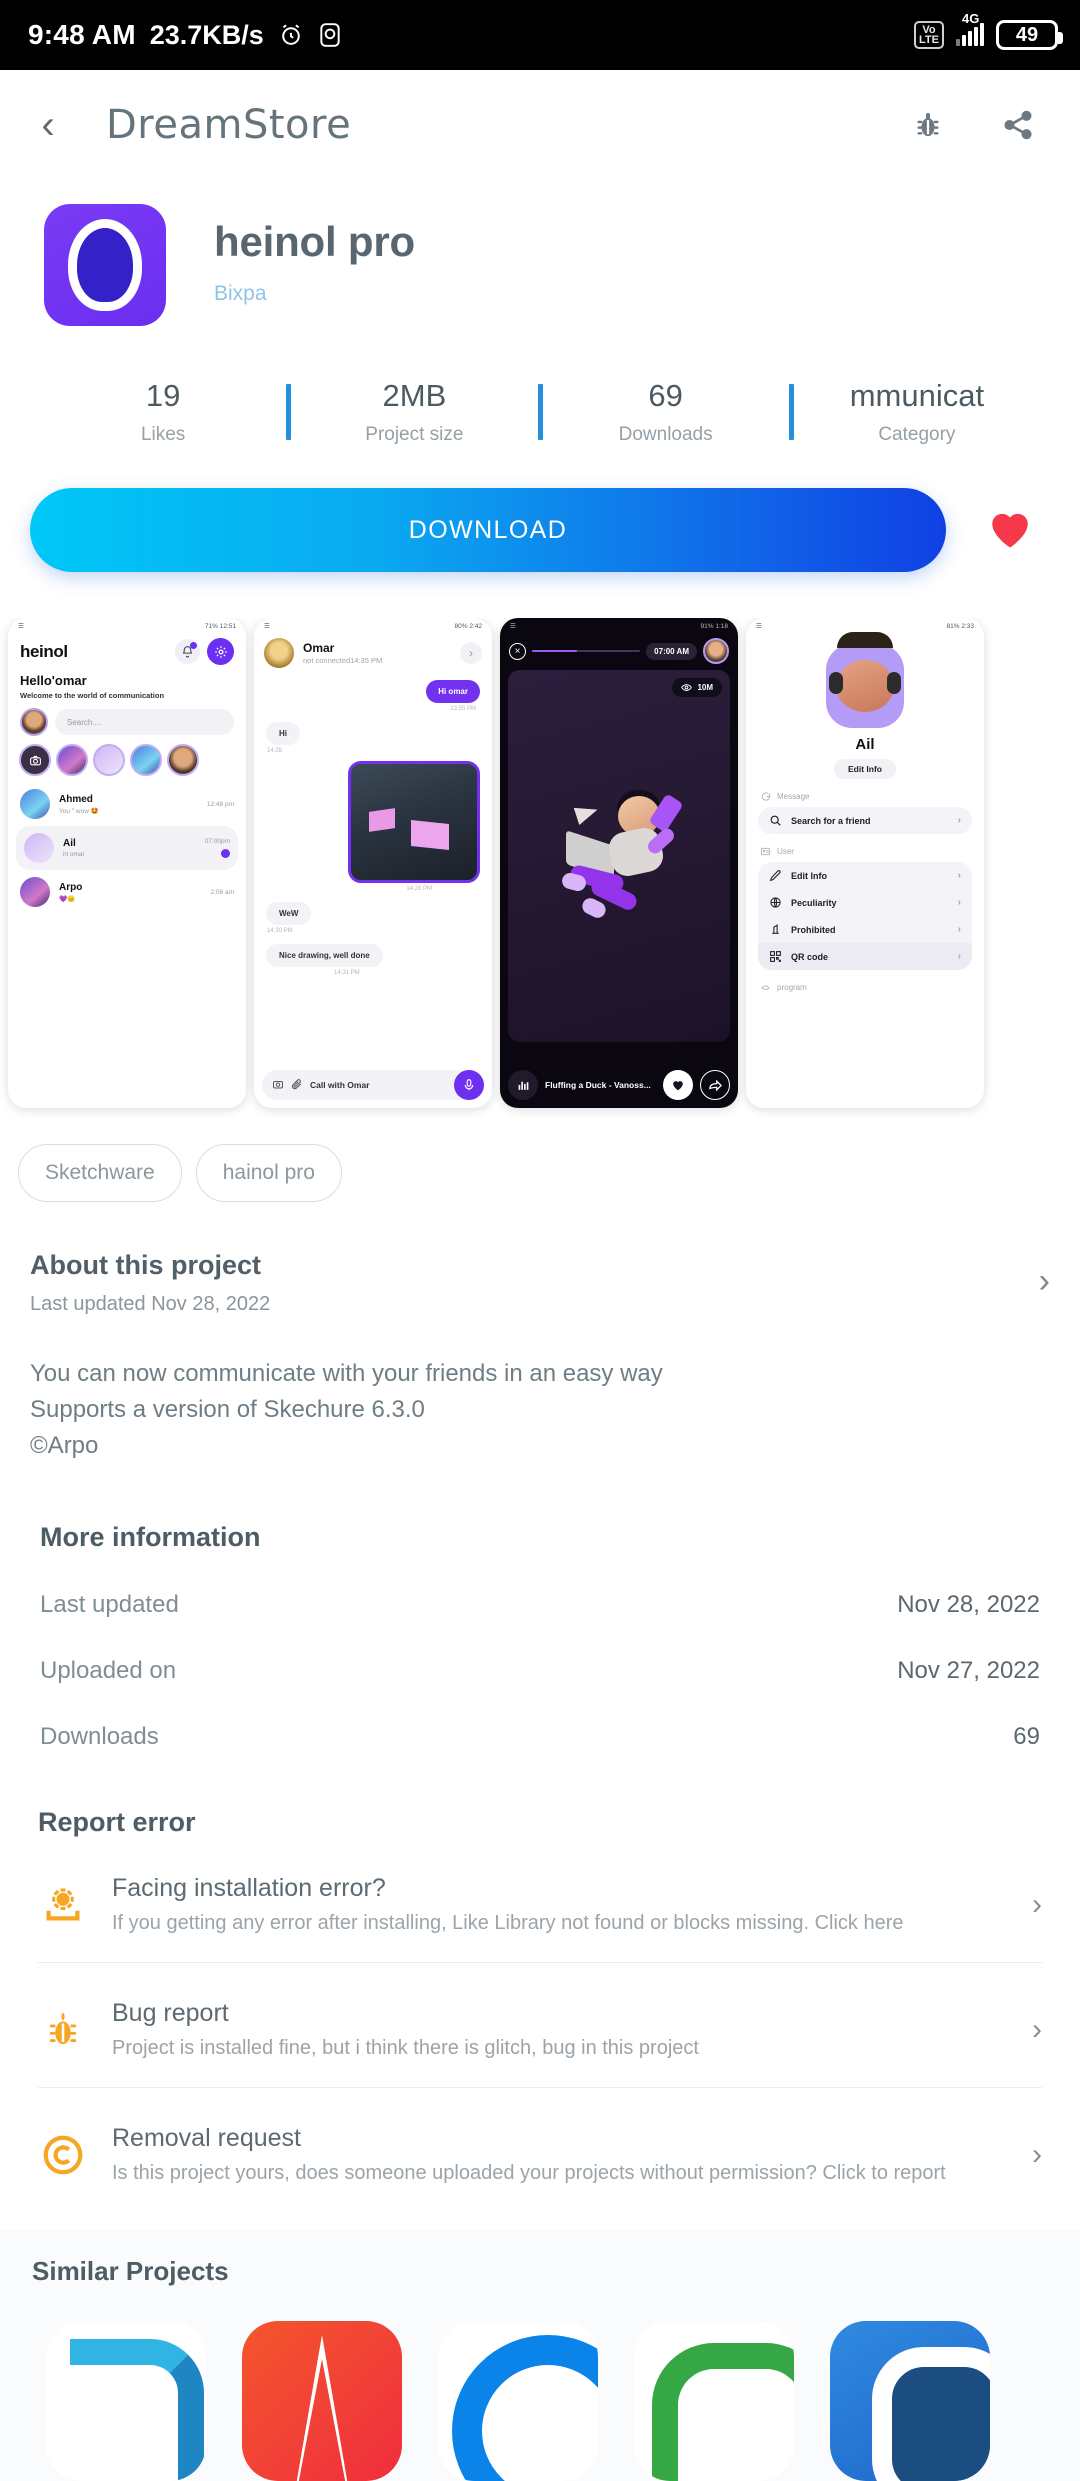 This screenshot has height=2481, width=1080. I want to click on message-image, so click(414, 822).